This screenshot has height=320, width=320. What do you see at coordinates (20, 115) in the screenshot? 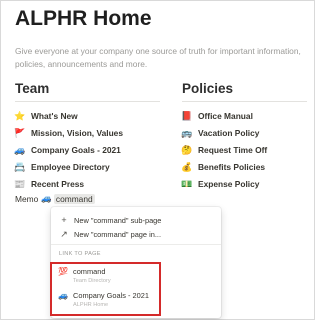
I see `star-icon: ⭐` at bounding box center [20, 115].